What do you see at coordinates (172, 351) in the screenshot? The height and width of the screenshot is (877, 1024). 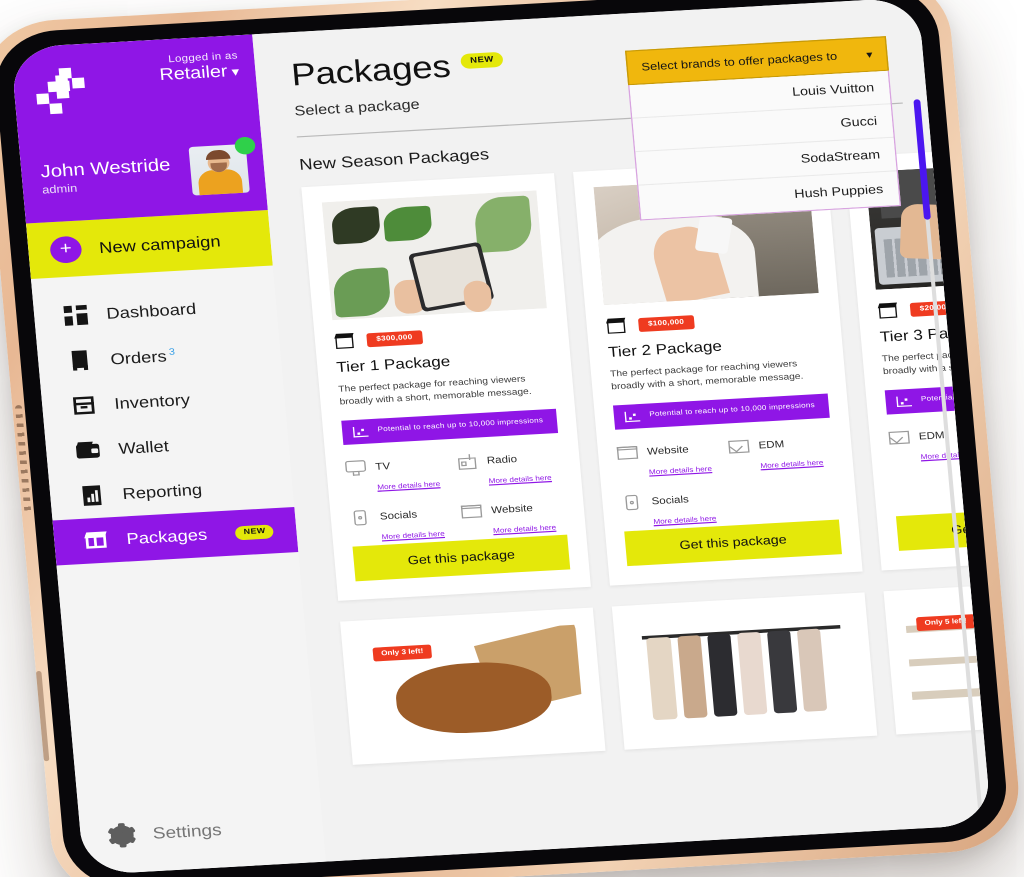 I see `orders-count-badge: 3` at bounding box center [172, 351].